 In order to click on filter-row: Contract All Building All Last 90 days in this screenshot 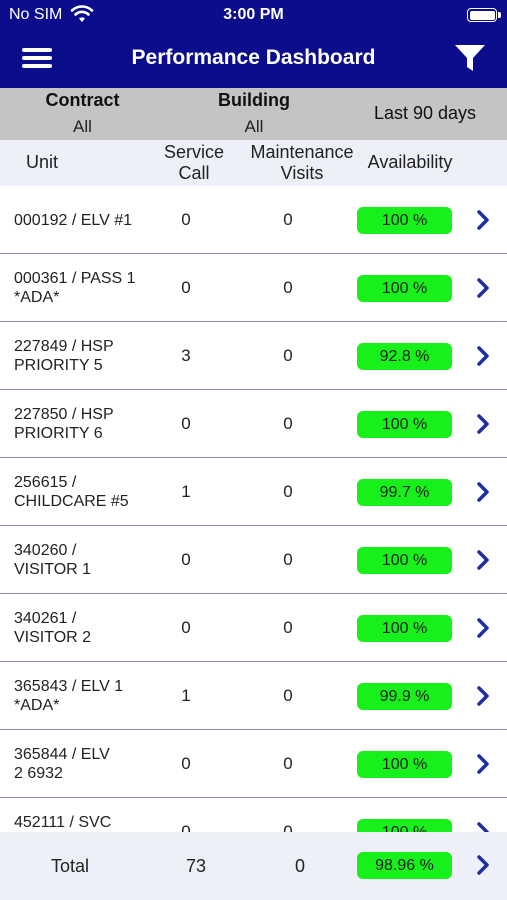, I will do `click(253, 114)`.